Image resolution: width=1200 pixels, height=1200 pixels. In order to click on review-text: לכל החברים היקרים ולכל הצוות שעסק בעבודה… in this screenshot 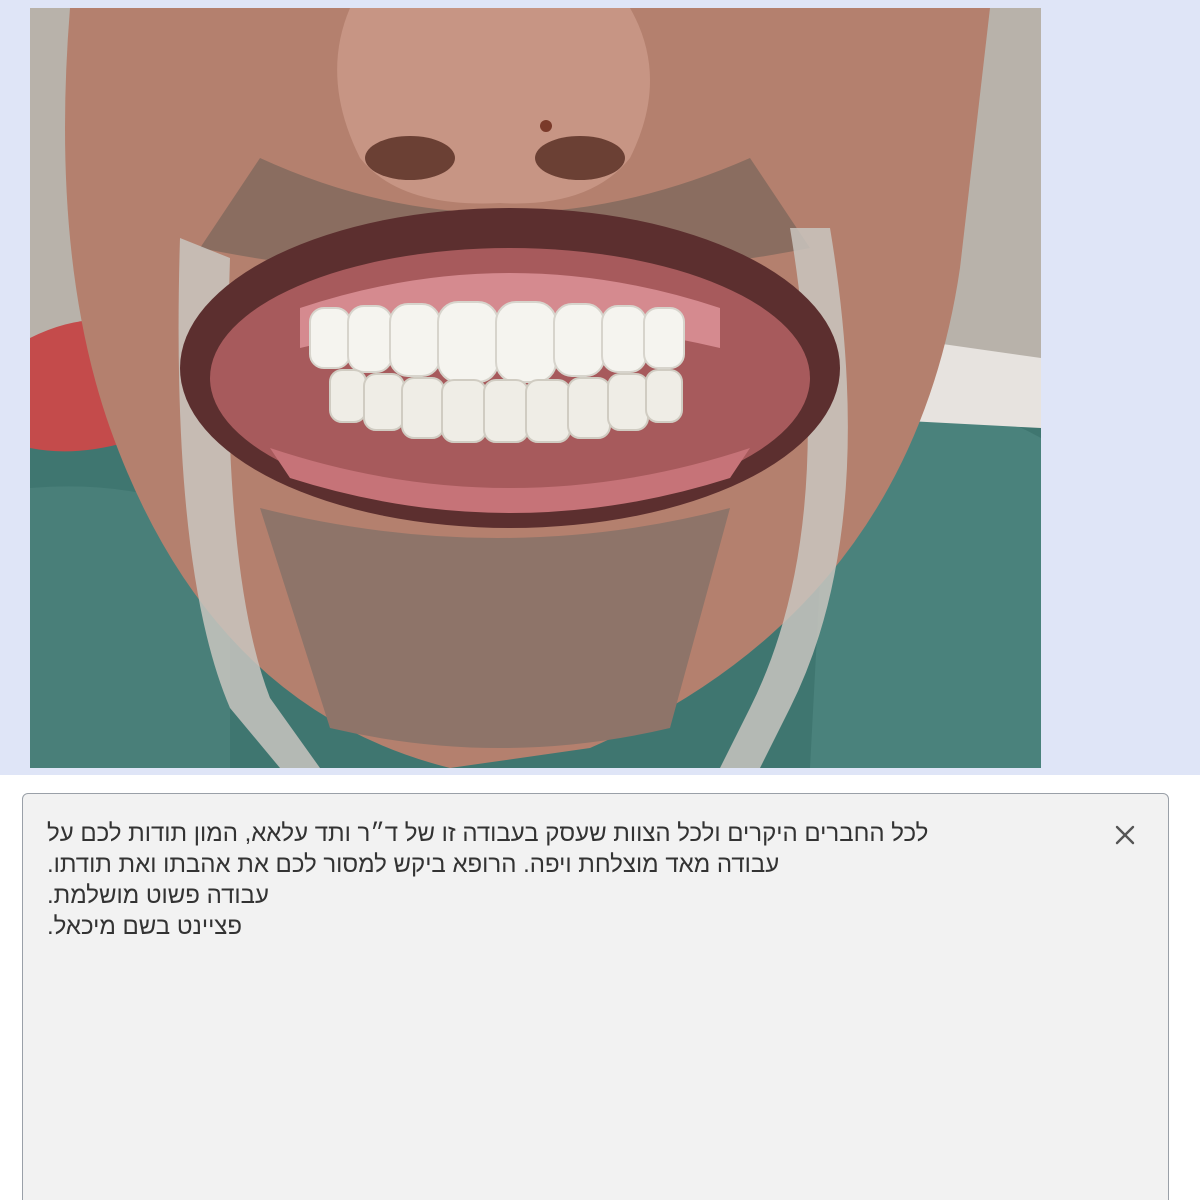, I will do `click(552, 880)`.